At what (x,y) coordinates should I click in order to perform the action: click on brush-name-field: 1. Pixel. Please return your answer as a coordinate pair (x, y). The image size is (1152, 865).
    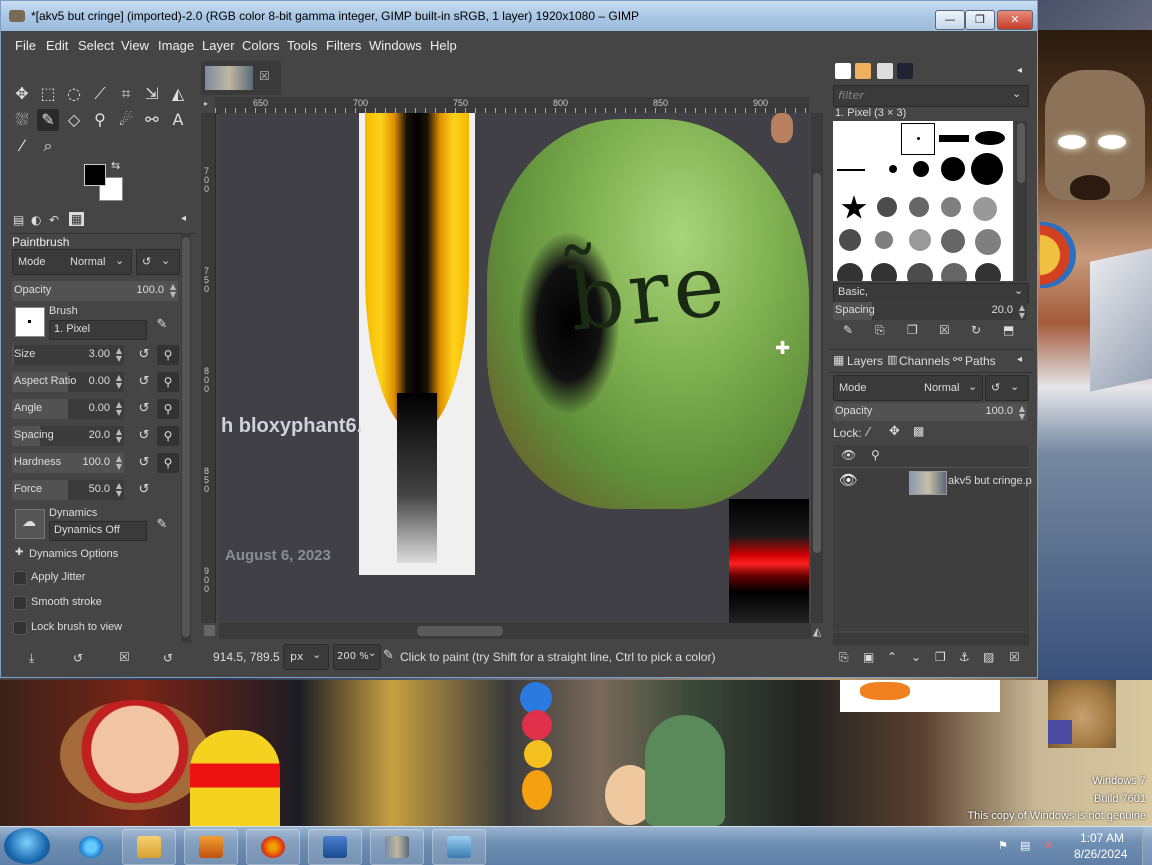
    Looking at the image, I should click on (98, 330).